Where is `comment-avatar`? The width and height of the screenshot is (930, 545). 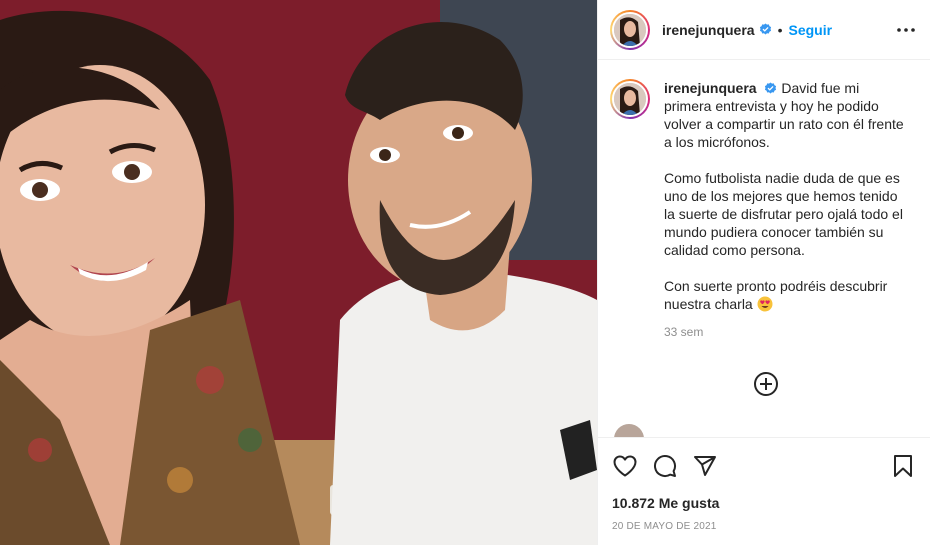 comment-avatar is located at coordinates (629, 430).